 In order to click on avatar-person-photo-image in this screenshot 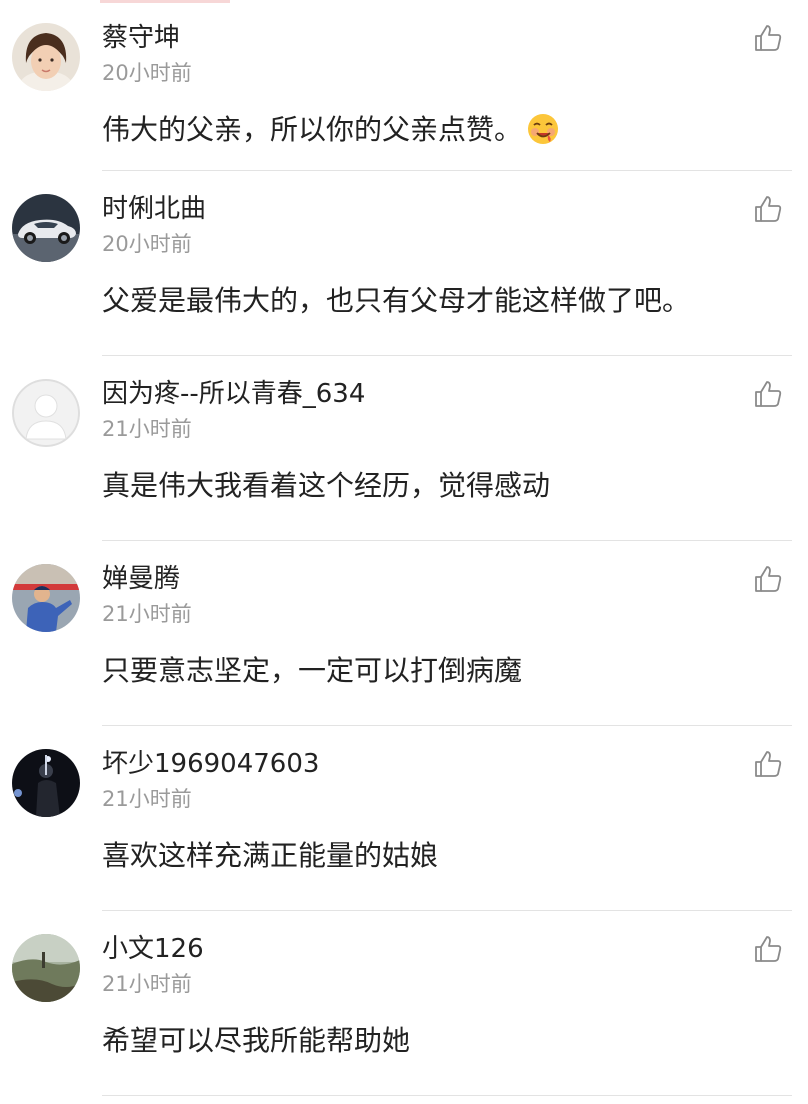, I will do `click(46, 598)`.